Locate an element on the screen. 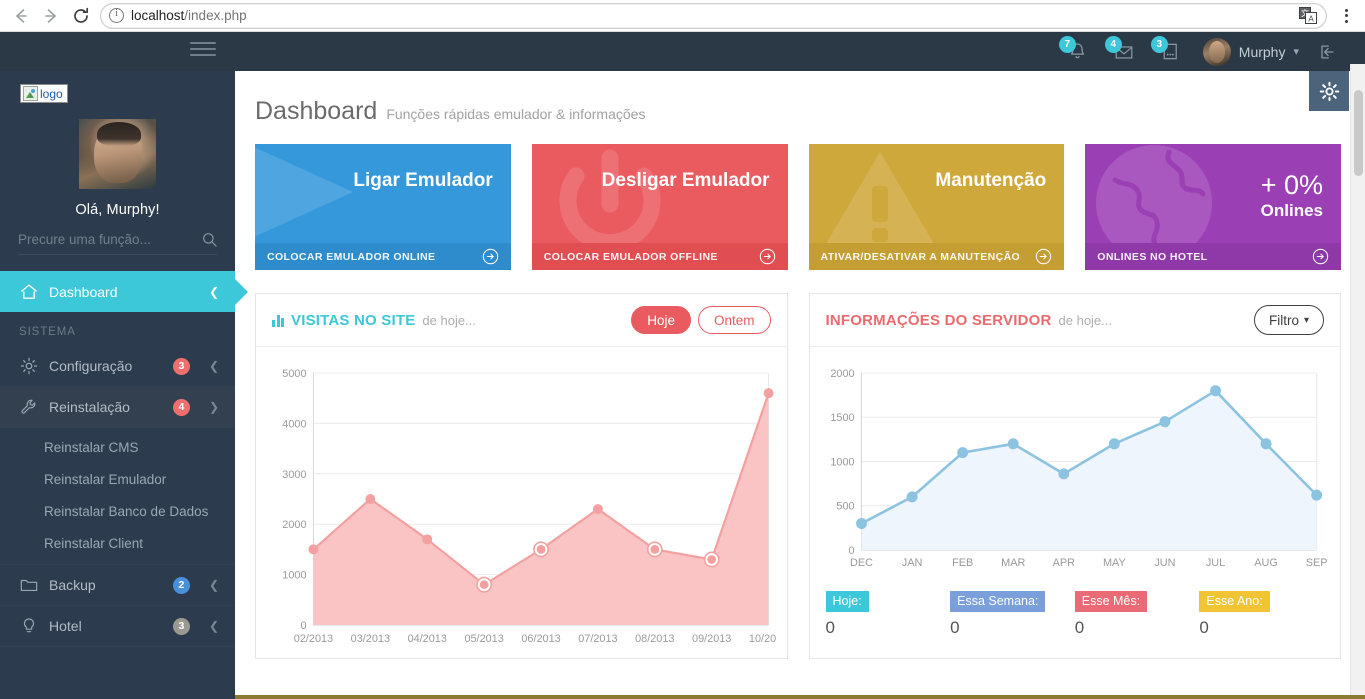 This screenshot has height=699, width=1365. messages-button: 4 is located at coordinates (1124, 51).